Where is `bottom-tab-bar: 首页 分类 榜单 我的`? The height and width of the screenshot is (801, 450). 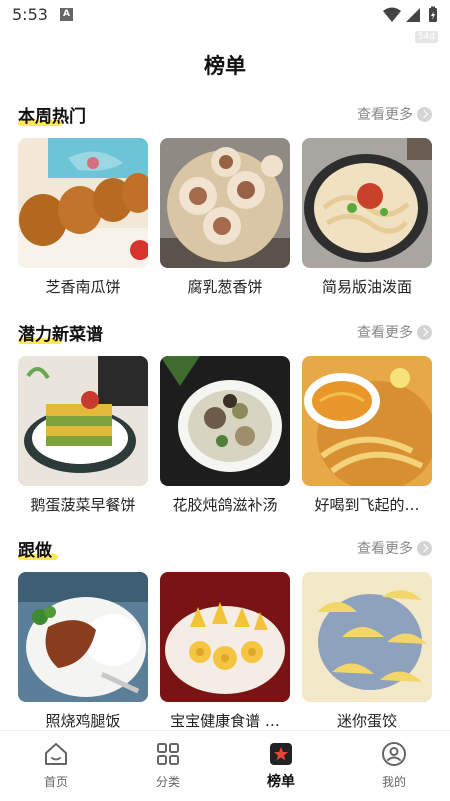 bottom-tab-bar: 首页 分类 榜单 我的 is located at coordinates (225, 765).